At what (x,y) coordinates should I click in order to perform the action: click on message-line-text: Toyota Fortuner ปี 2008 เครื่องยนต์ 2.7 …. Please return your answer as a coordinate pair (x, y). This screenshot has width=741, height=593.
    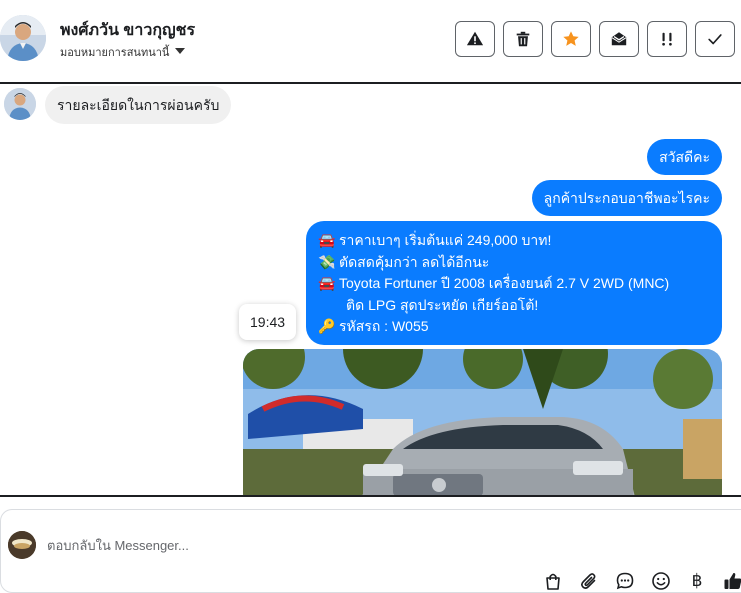
    Looking at the image, I should click on (504, 283).